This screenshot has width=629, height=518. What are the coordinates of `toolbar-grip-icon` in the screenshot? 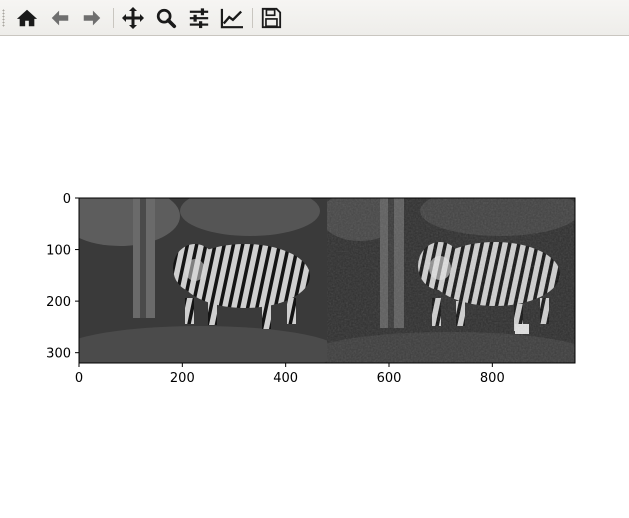 It's located at (3, 18).